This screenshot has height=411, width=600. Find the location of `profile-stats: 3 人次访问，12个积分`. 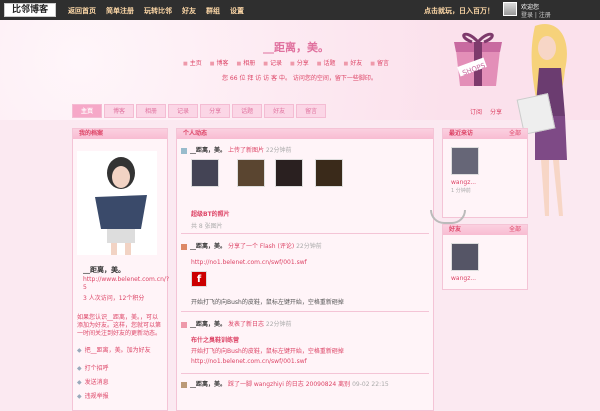

profile-stats: 3 人次访问，12个积分 is located at coordinates (114, 298).